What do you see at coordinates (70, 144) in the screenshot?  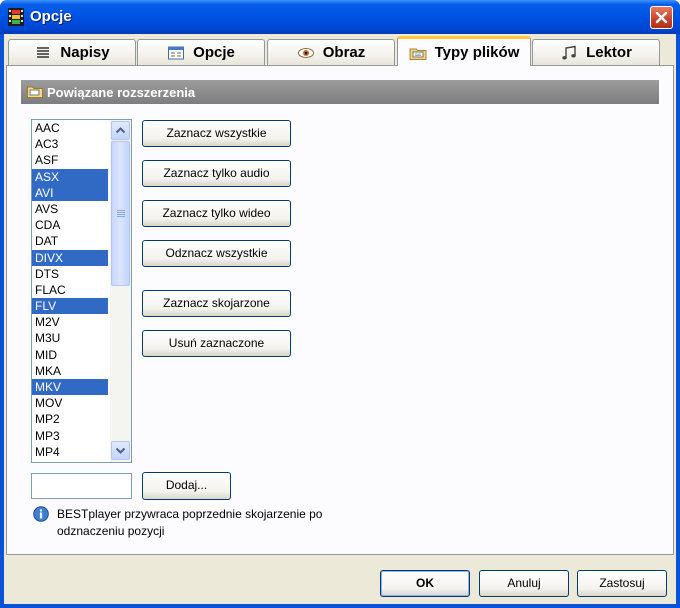 I see `list-item: AC3` at bounding box center [70, 144].